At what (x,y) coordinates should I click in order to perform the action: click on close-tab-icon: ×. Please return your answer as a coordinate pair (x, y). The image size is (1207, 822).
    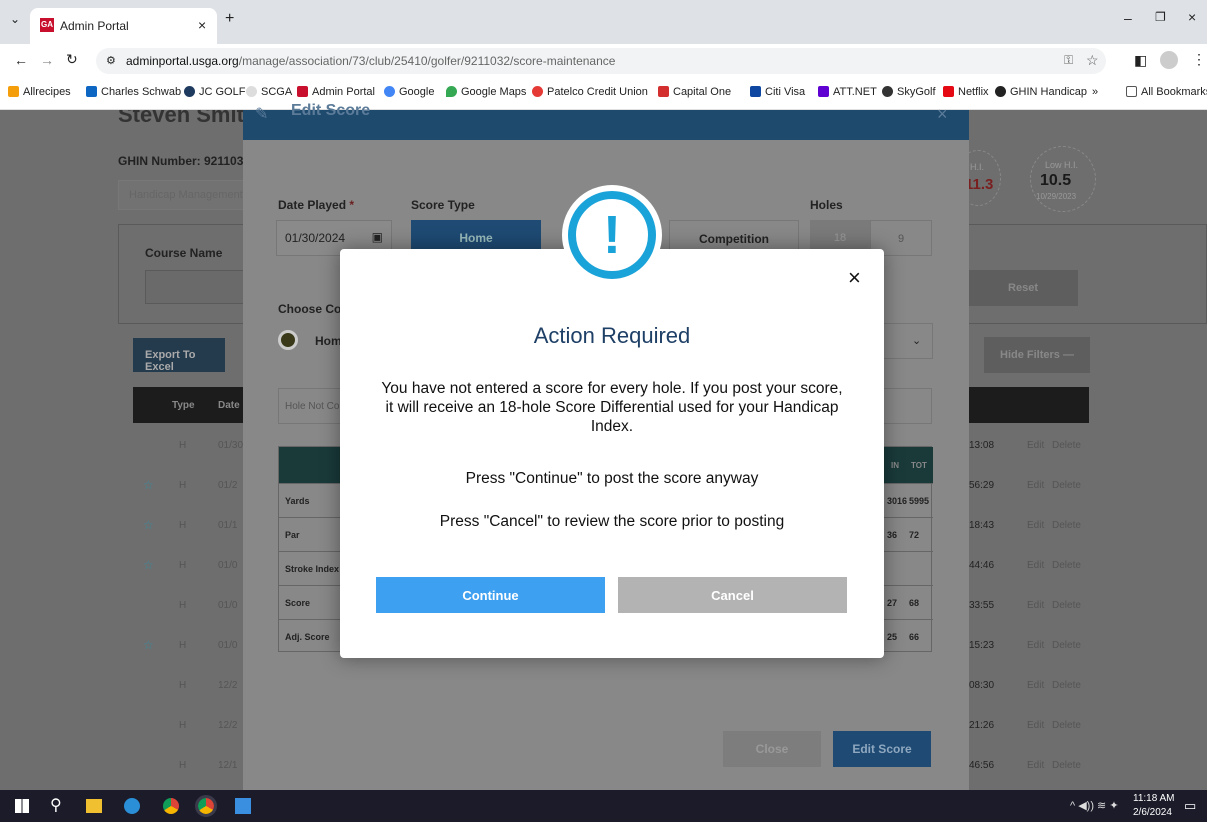
    Looking at the image, I should click on (202, 25).